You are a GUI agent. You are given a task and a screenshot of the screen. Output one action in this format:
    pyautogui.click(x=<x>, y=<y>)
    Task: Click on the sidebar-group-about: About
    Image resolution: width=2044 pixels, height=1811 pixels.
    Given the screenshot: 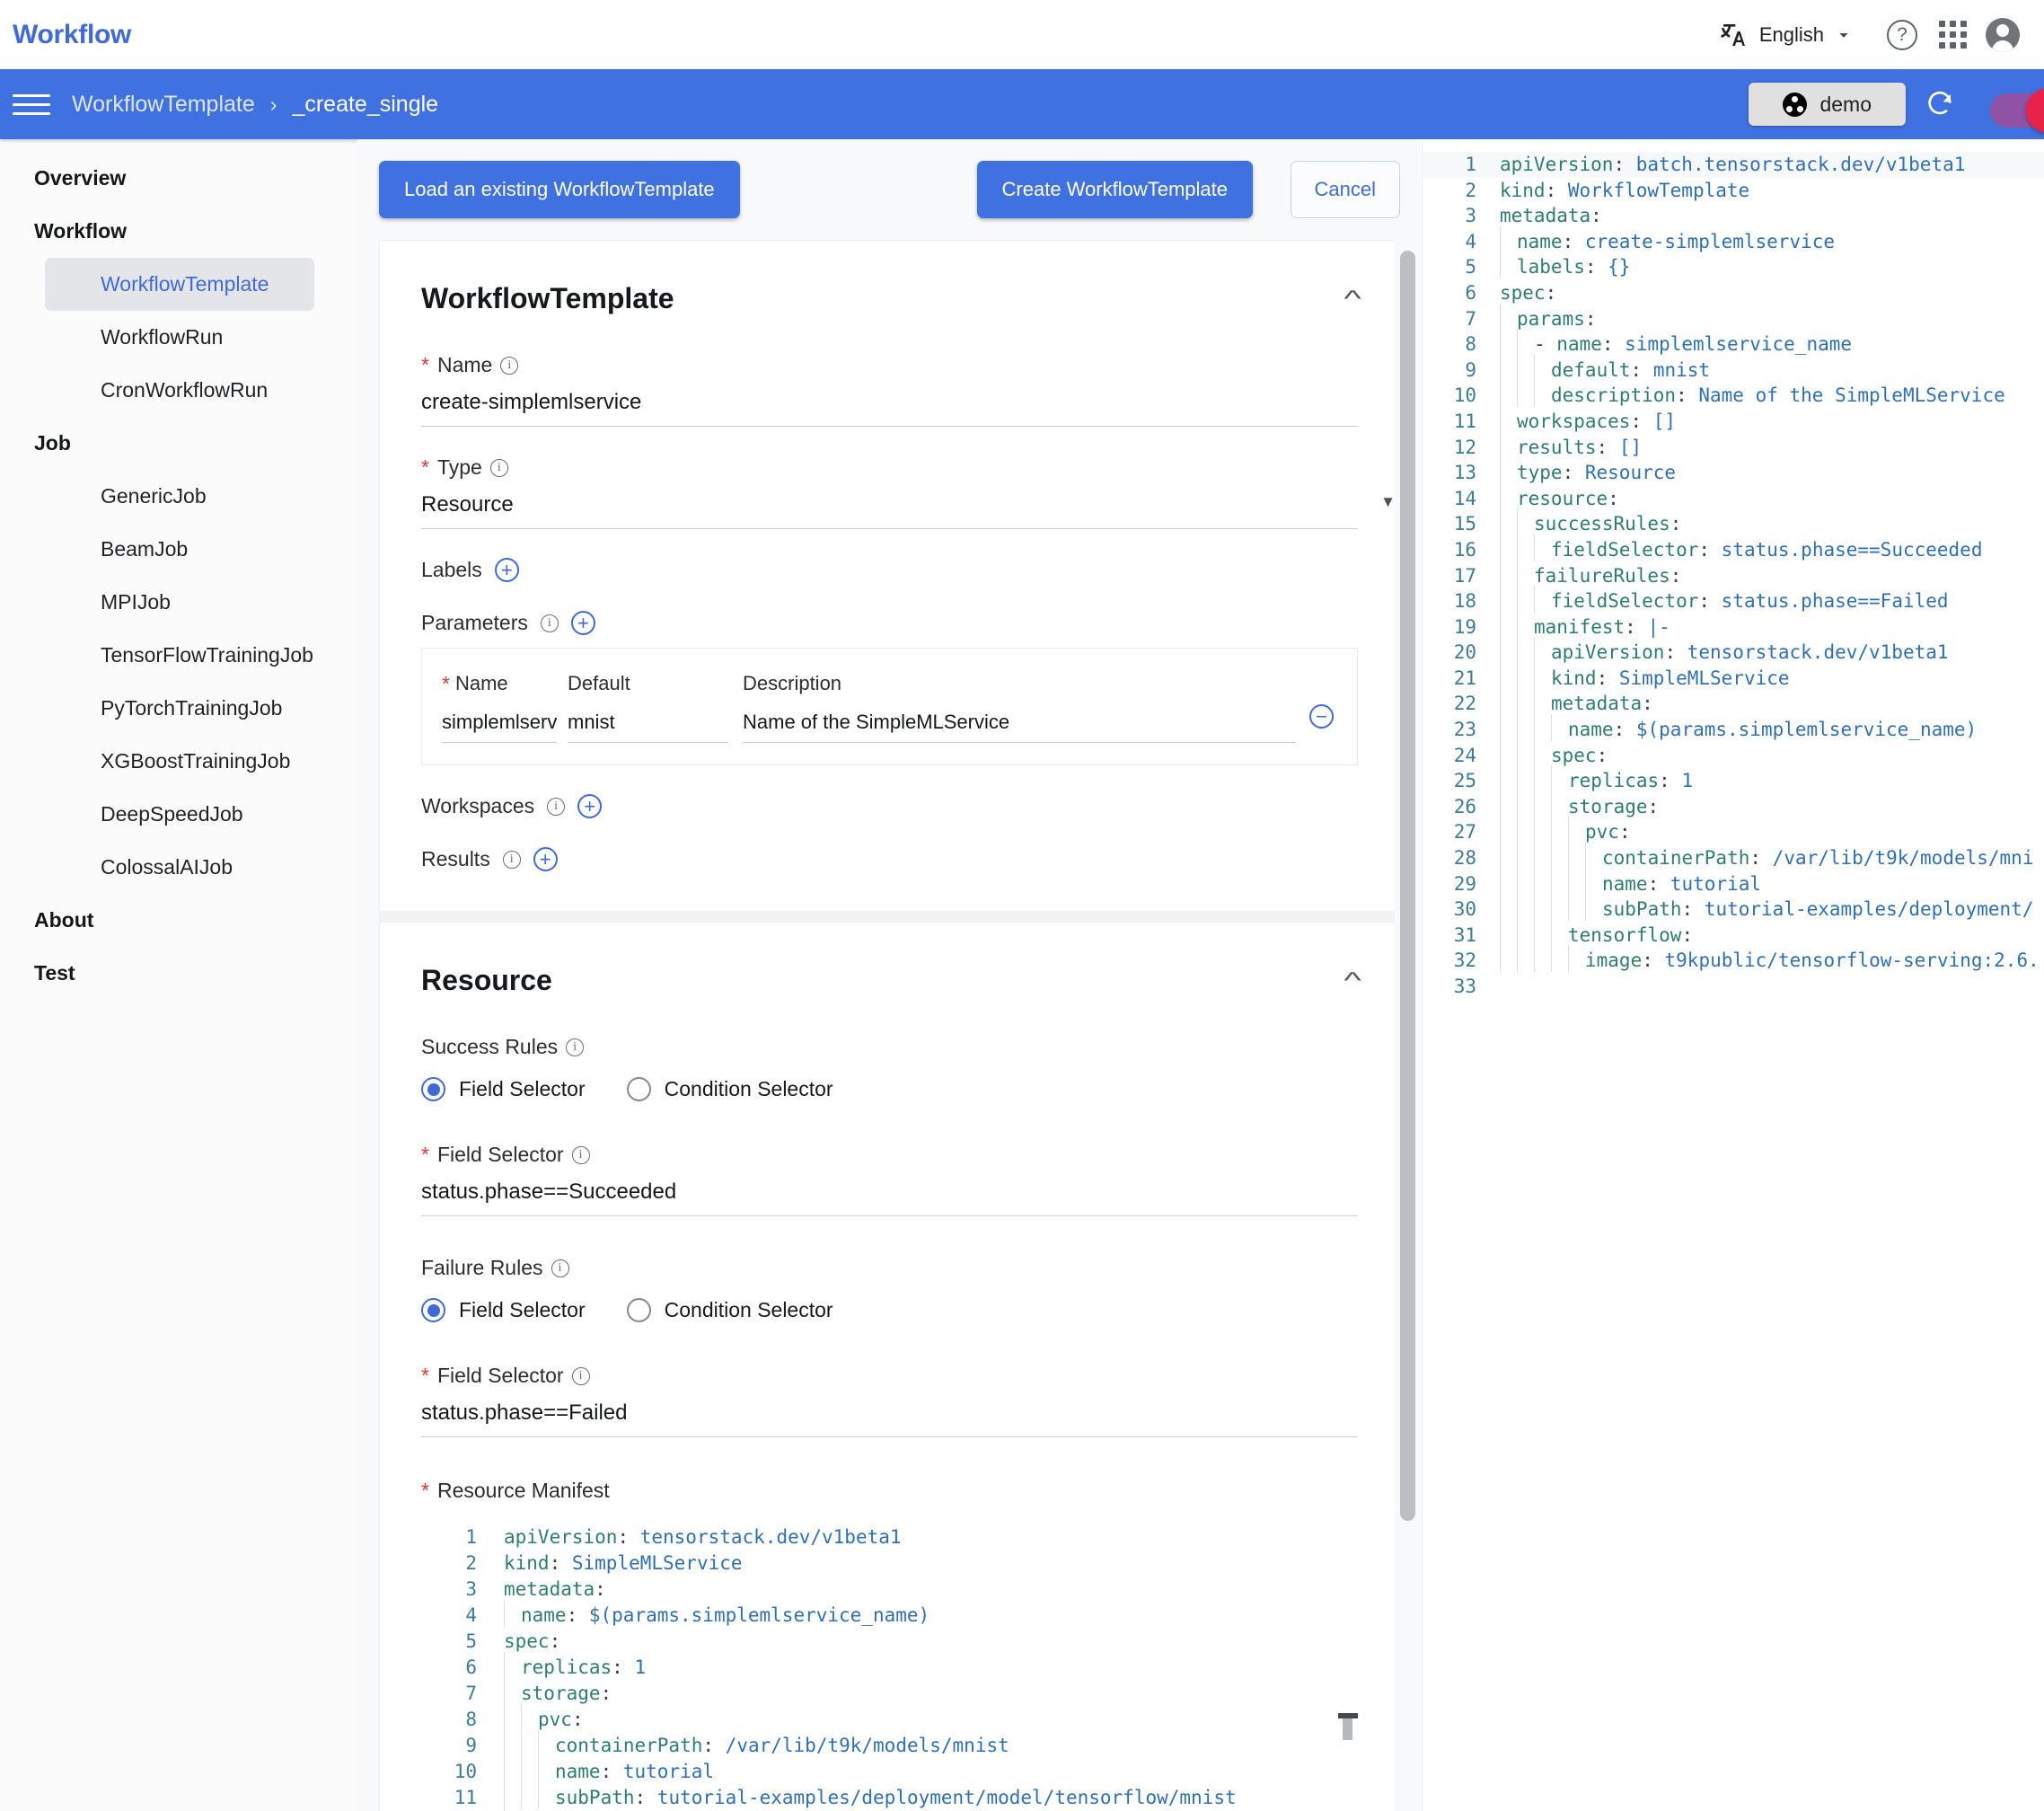 What is the action you would take?
    pyautogui.click(x=178, y=921)
    